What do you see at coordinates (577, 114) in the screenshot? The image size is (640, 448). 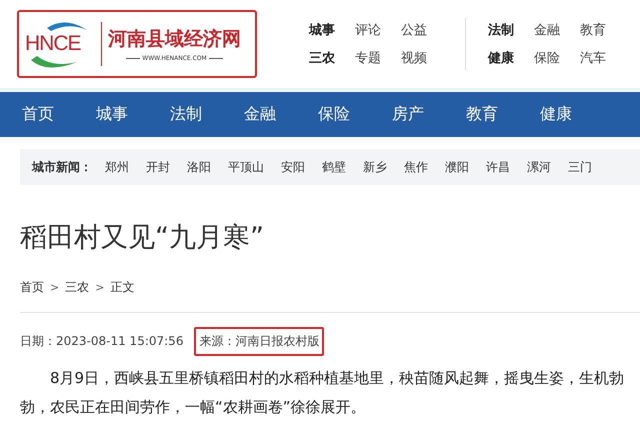 I see `nav-item: 健康` at bounding box center [577, 114].